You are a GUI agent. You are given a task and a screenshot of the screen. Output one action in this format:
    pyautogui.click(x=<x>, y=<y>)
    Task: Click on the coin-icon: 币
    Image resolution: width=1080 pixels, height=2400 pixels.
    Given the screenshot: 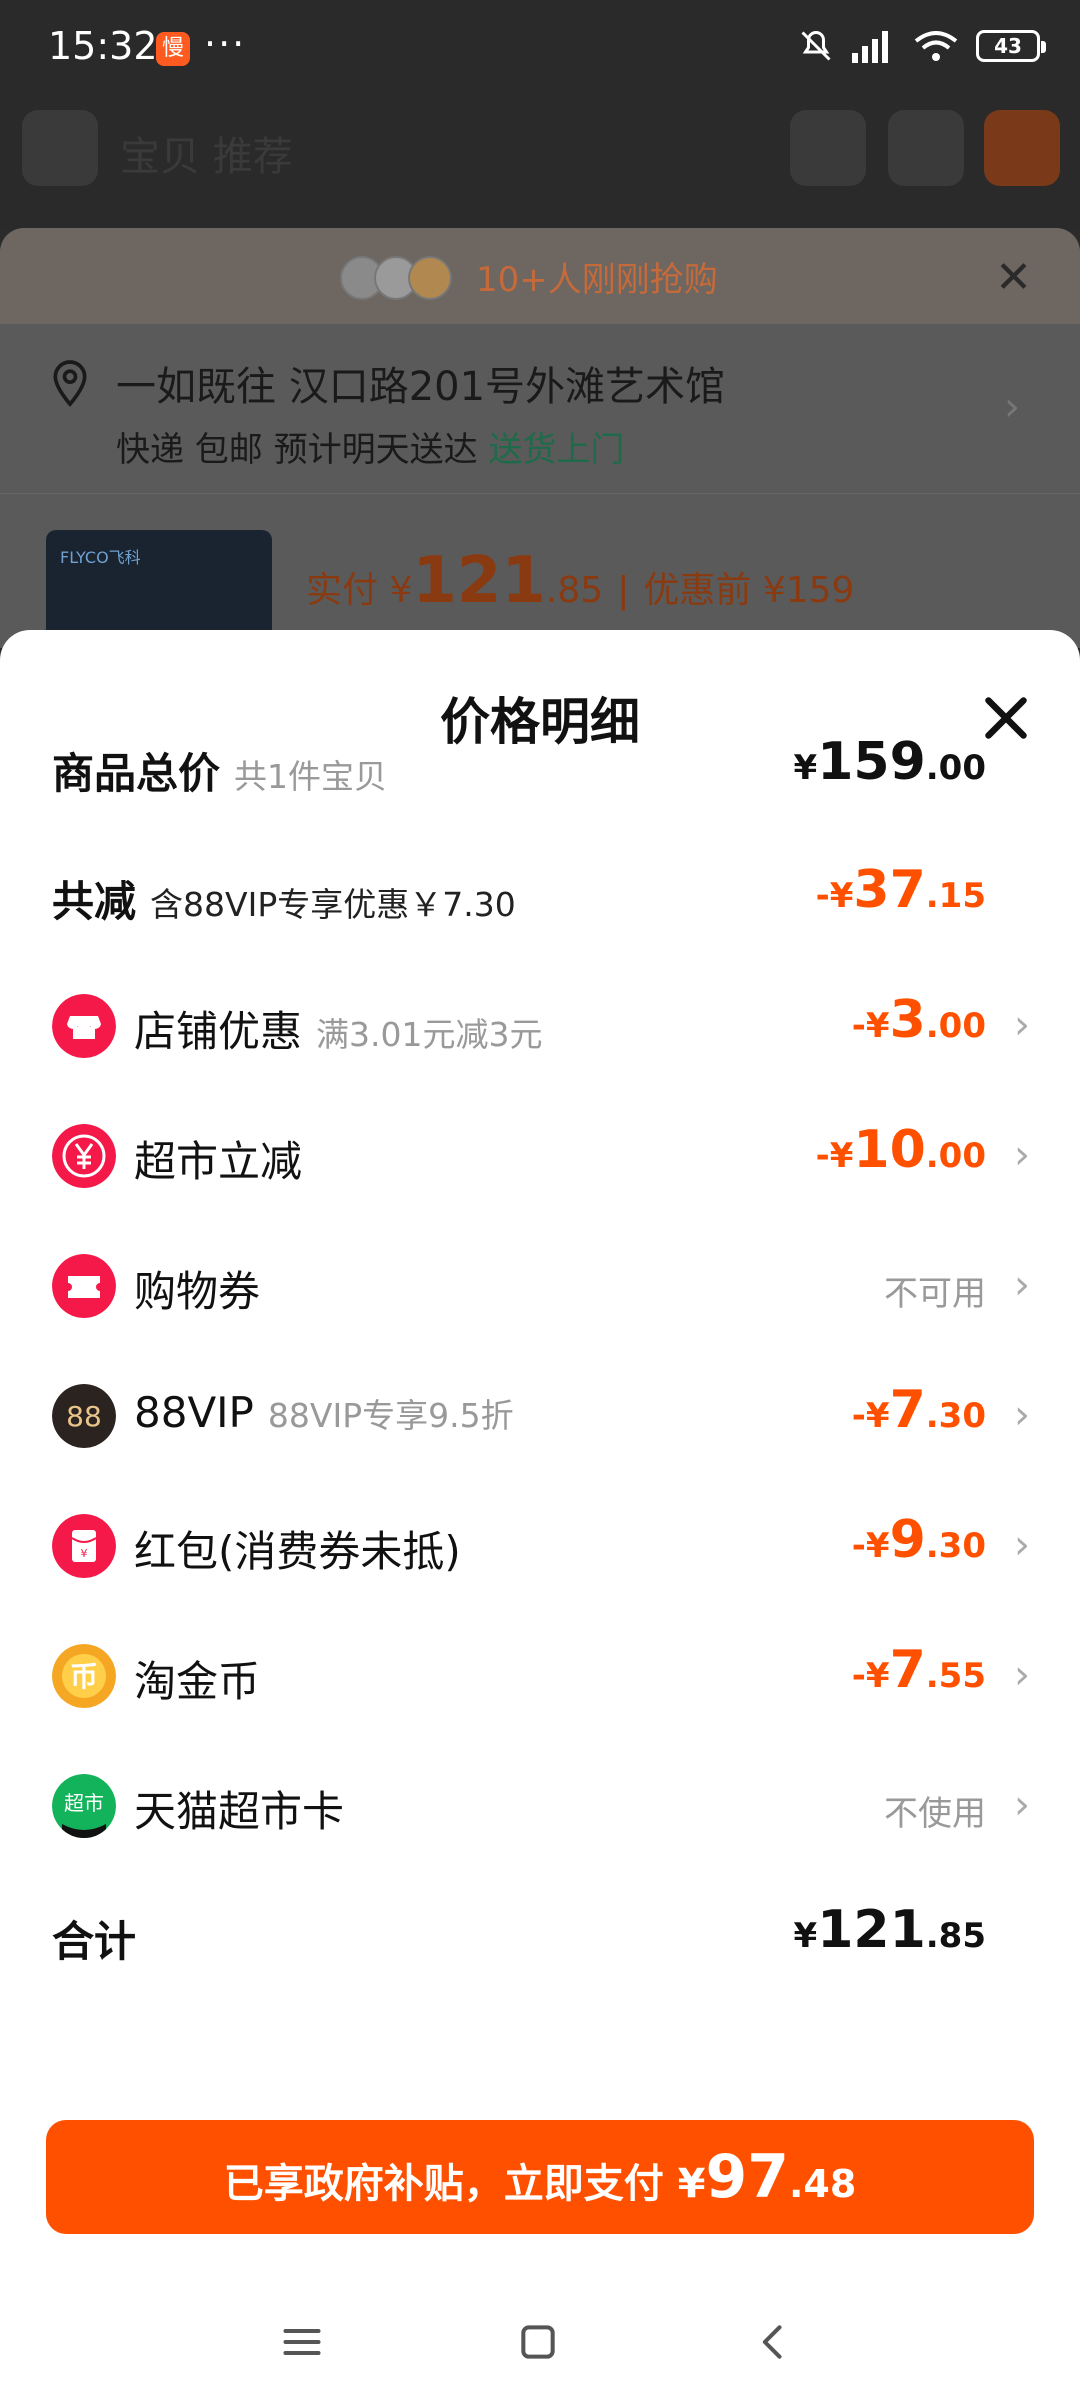 What is the action you would take?
    pyautogui.click(x=84, y=1676)
    